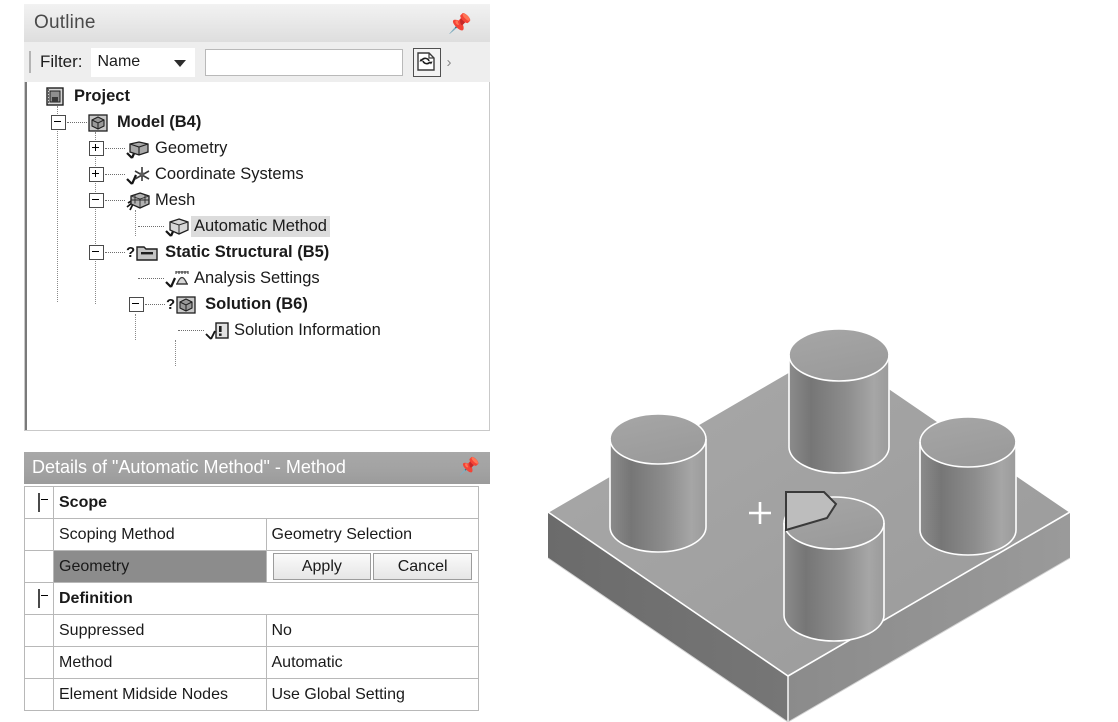 The height and width of the screenshot is (722, 1118). I want to click on tree-item-analysis-settings: Analysis Settings, so click(230, 278).